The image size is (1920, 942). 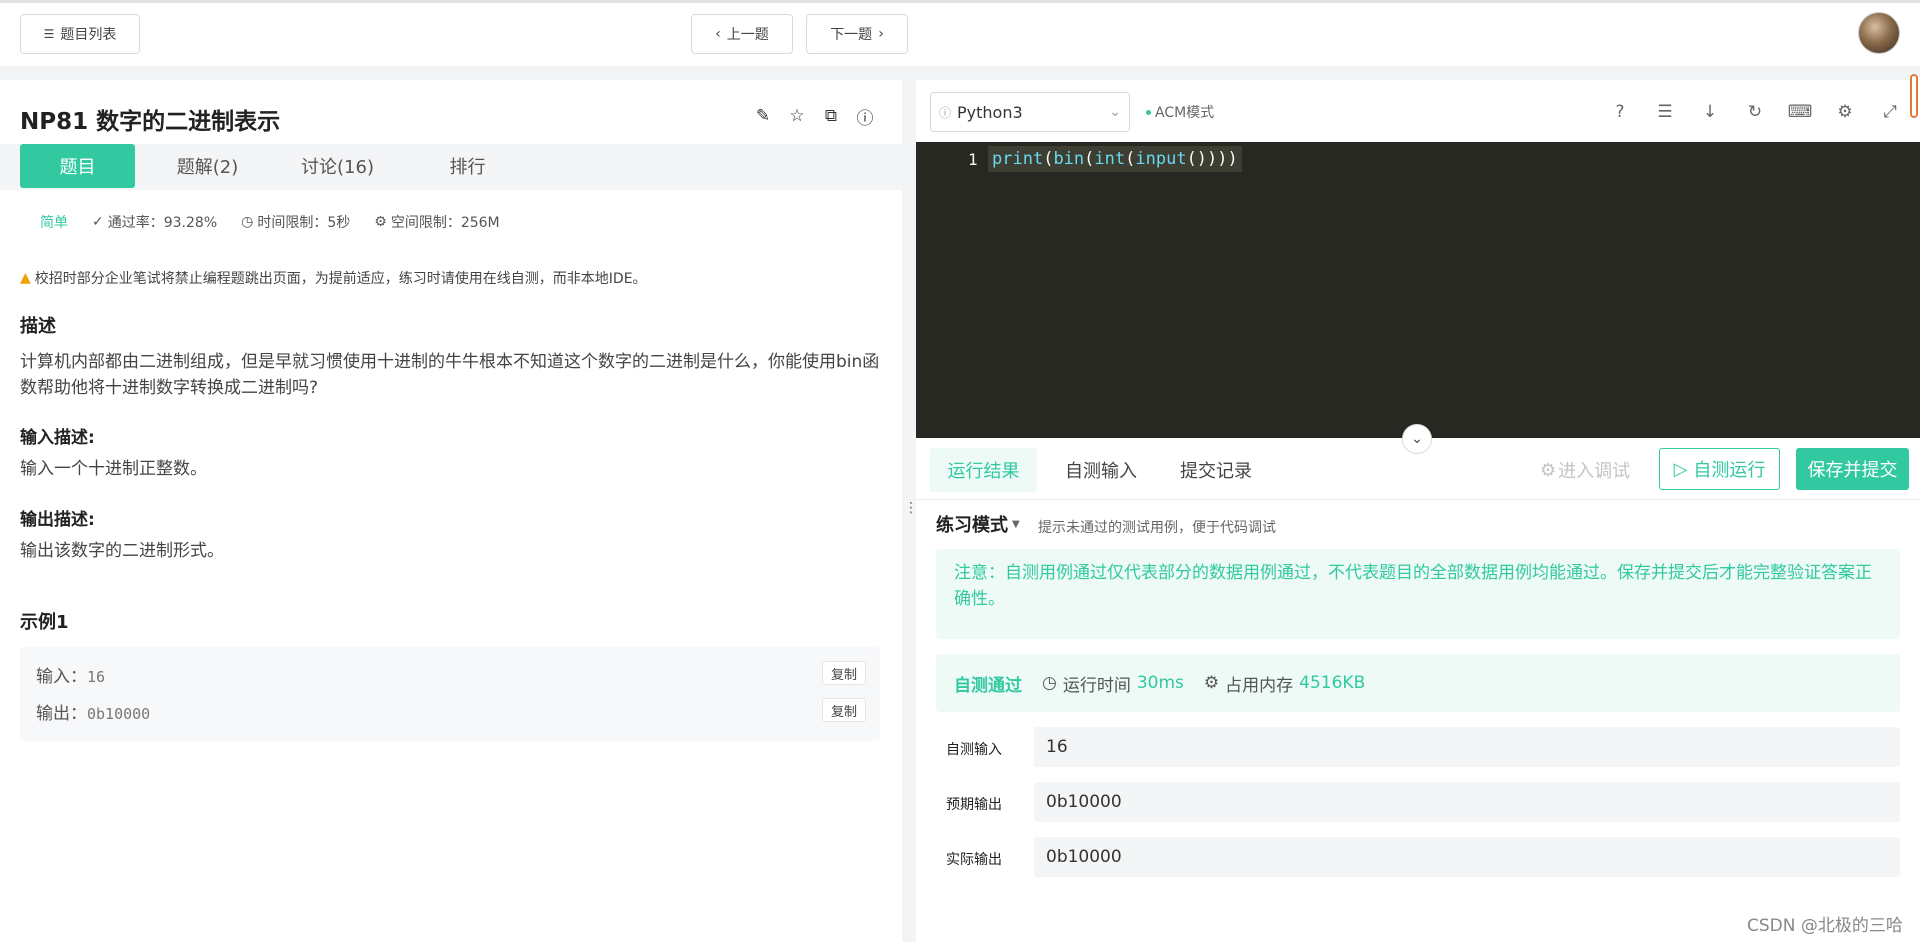 I want to click on memory-stat: ⚙ 占用内存 4516KB, so click(x=1284, y=683).